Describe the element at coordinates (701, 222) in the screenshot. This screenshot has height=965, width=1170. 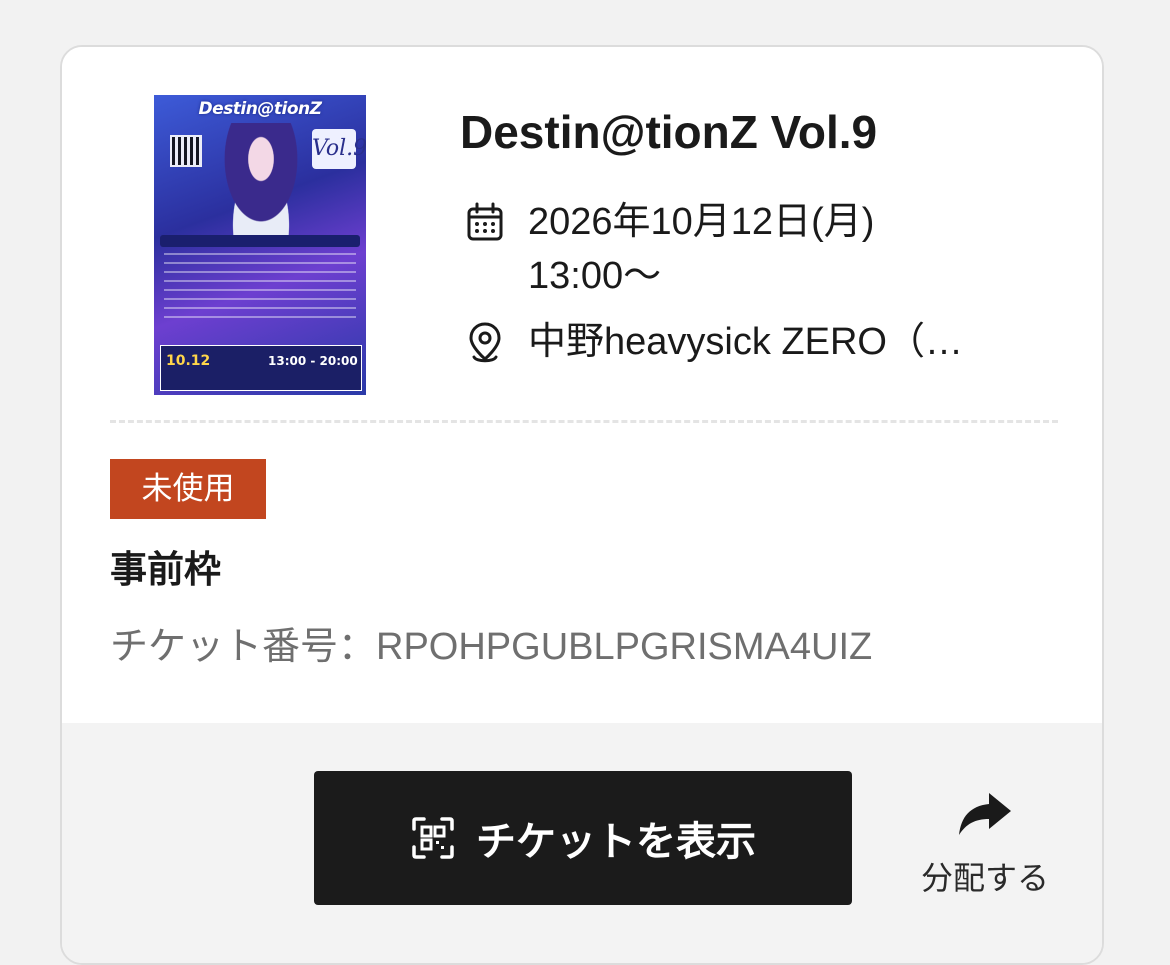
I see `event-date-line: 2026年10月12日(月)` at that location.